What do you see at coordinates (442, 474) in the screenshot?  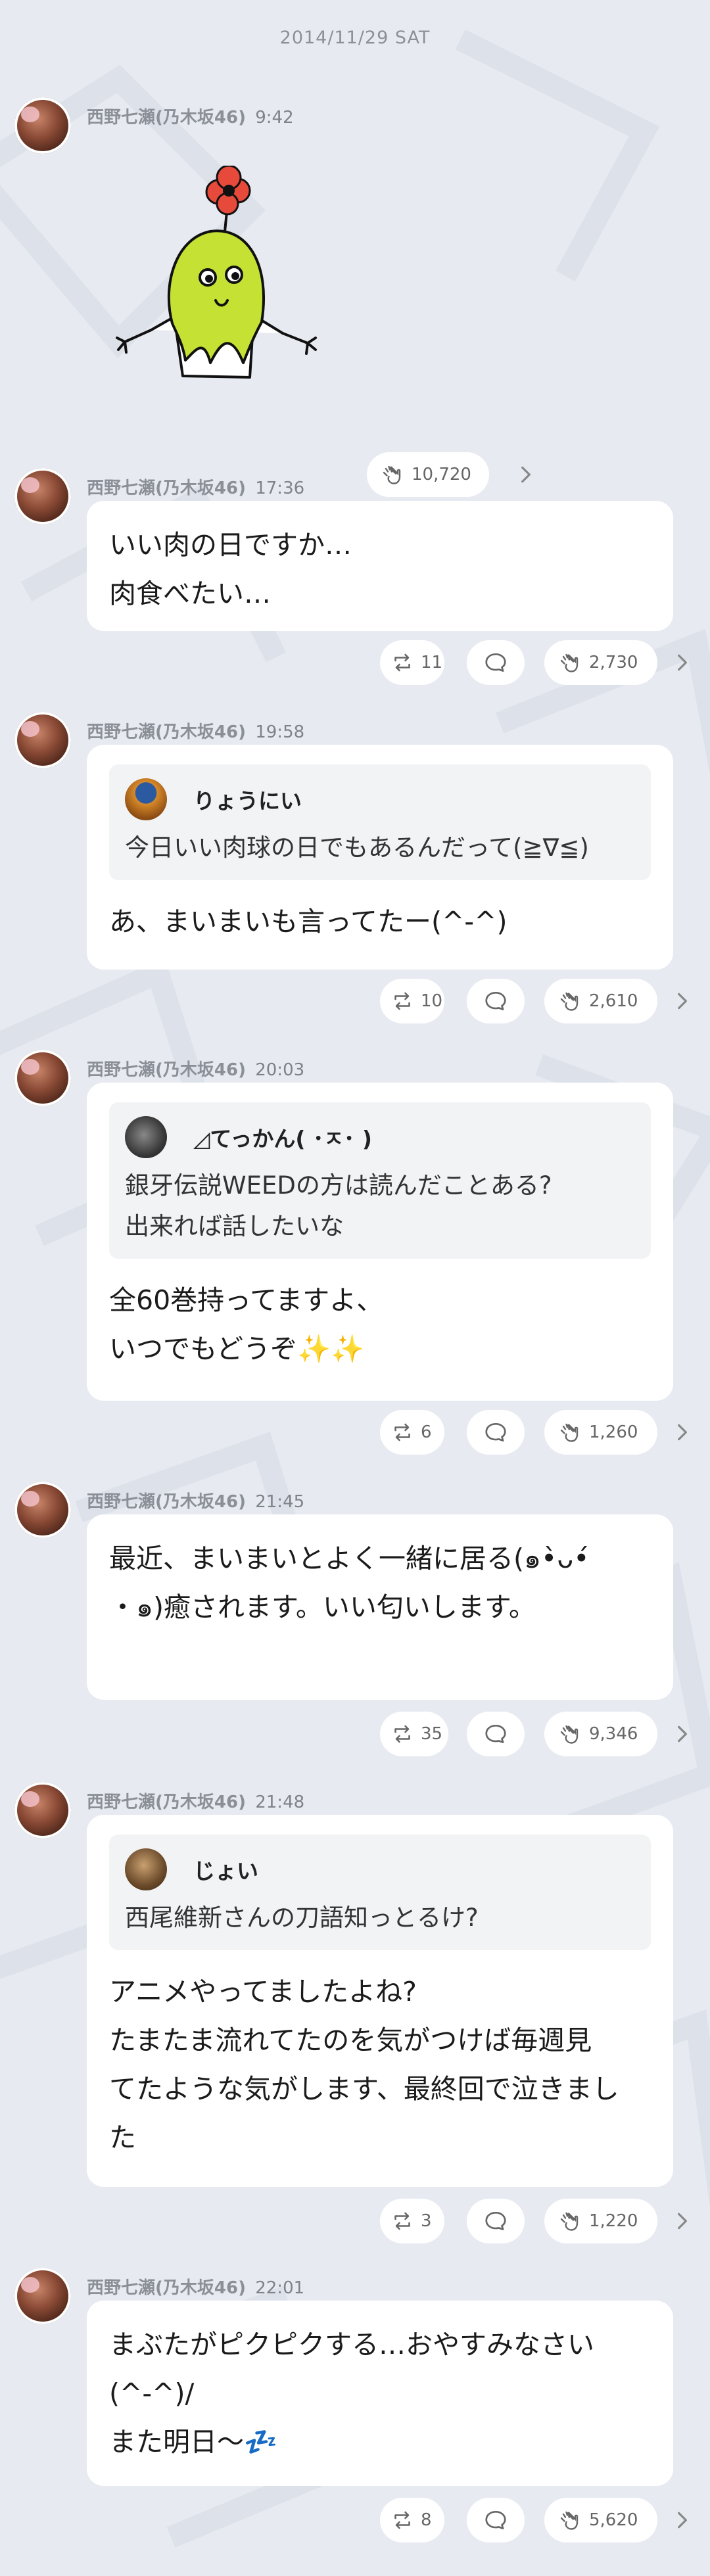 I see `clap-count: 10,720` at bounding box center [442, 474].